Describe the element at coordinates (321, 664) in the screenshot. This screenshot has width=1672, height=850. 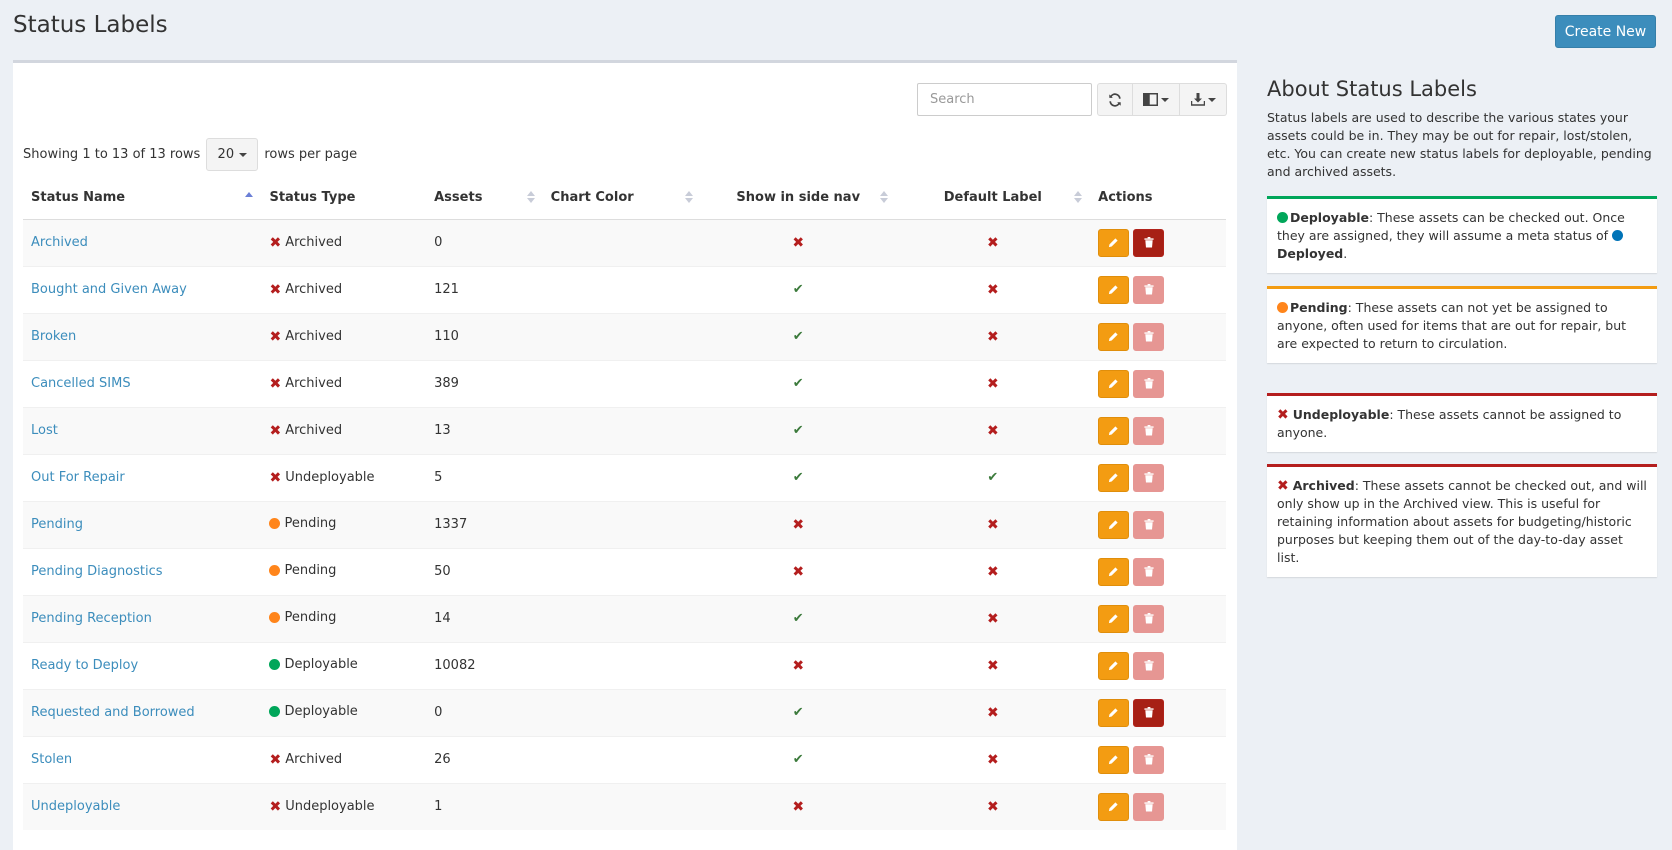
I see `status-type-label: Deployable` at that location.